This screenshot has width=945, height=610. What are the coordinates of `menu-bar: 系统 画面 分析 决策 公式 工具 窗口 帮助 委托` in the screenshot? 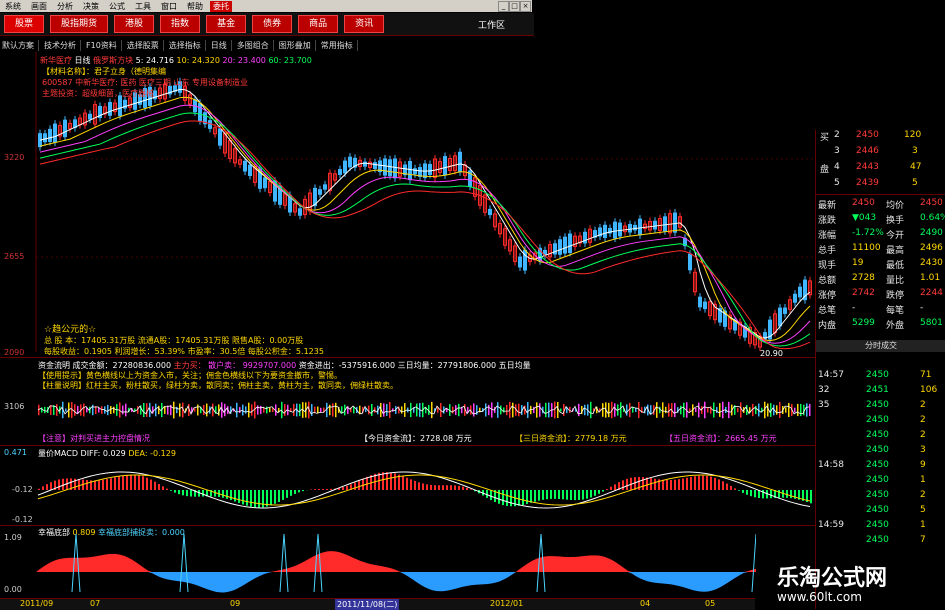 It's located at (266, 6).